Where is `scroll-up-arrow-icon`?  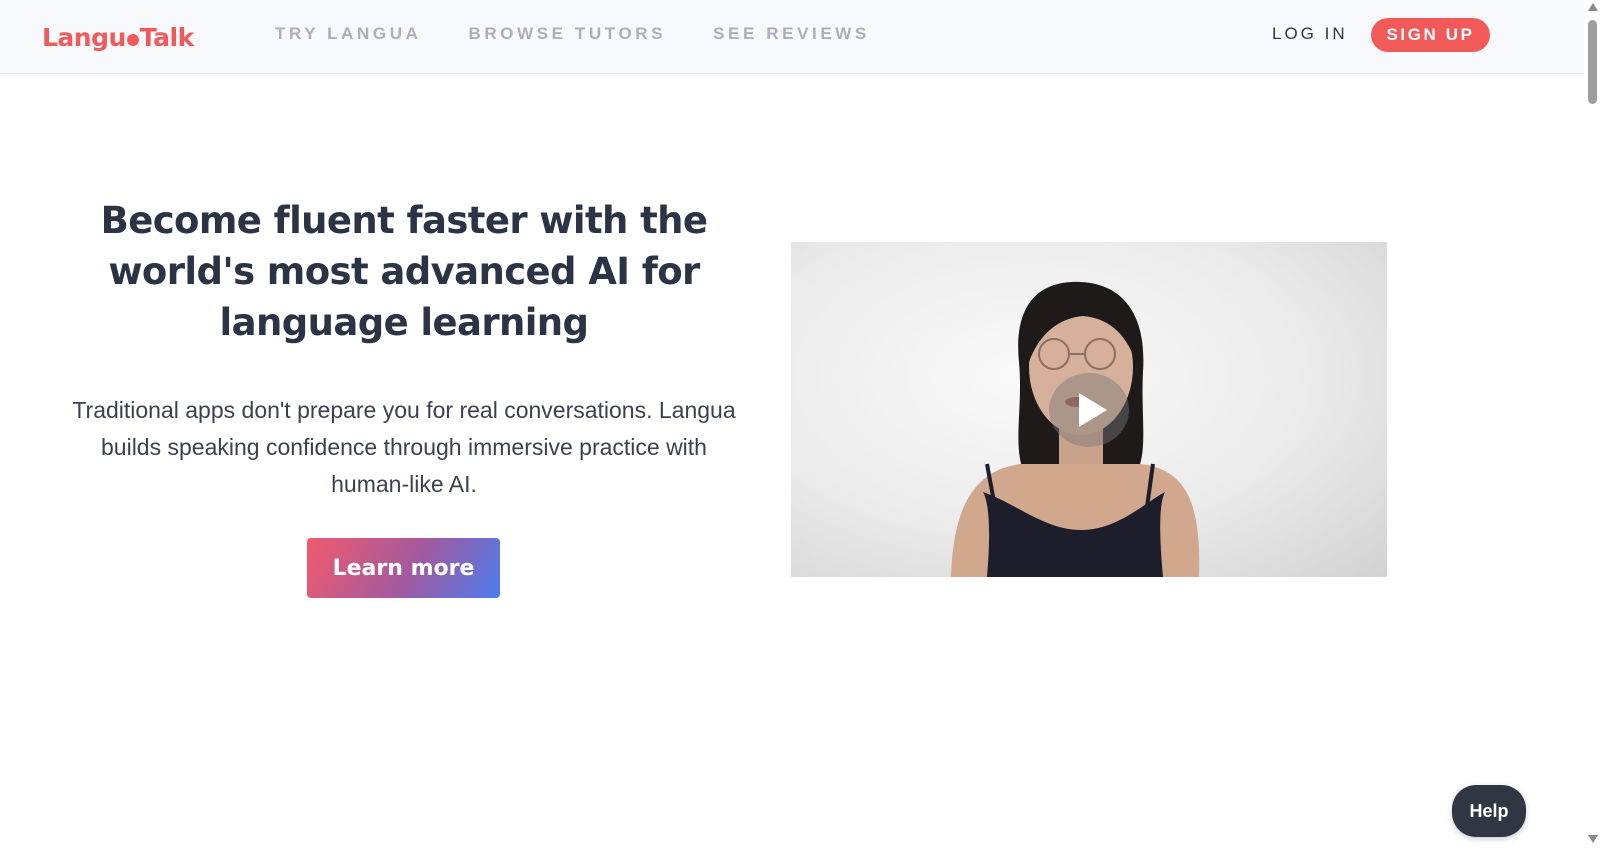
scroll-up-arrow-icon is located at coordinates (1593, 7).